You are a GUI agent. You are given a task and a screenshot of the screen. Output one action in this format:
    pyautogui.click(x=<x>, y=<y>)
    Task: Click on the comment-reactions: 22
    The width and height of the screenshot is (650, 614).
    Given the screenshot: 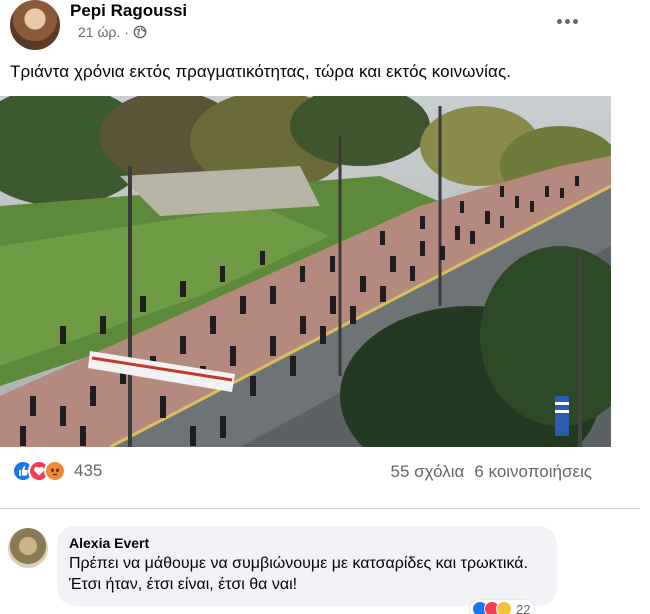 What is the action you would take?
    pyautogui.click(x=502, y=607)
    